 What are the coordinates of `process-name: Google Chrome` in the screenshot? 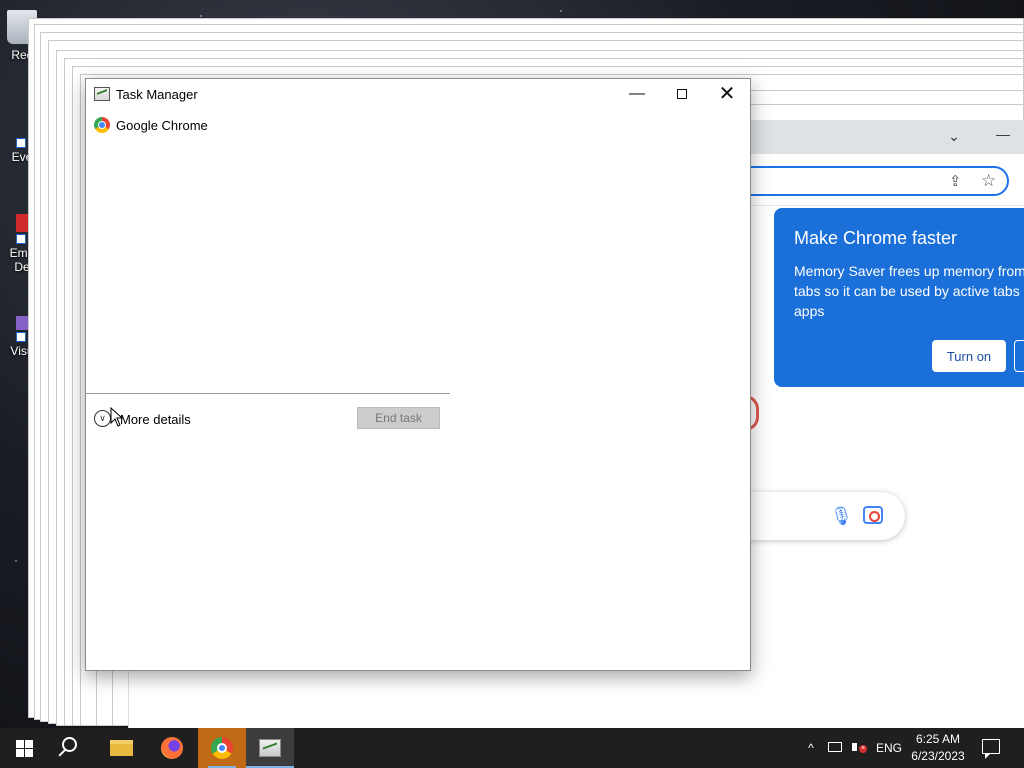 It's located at (162, 125).